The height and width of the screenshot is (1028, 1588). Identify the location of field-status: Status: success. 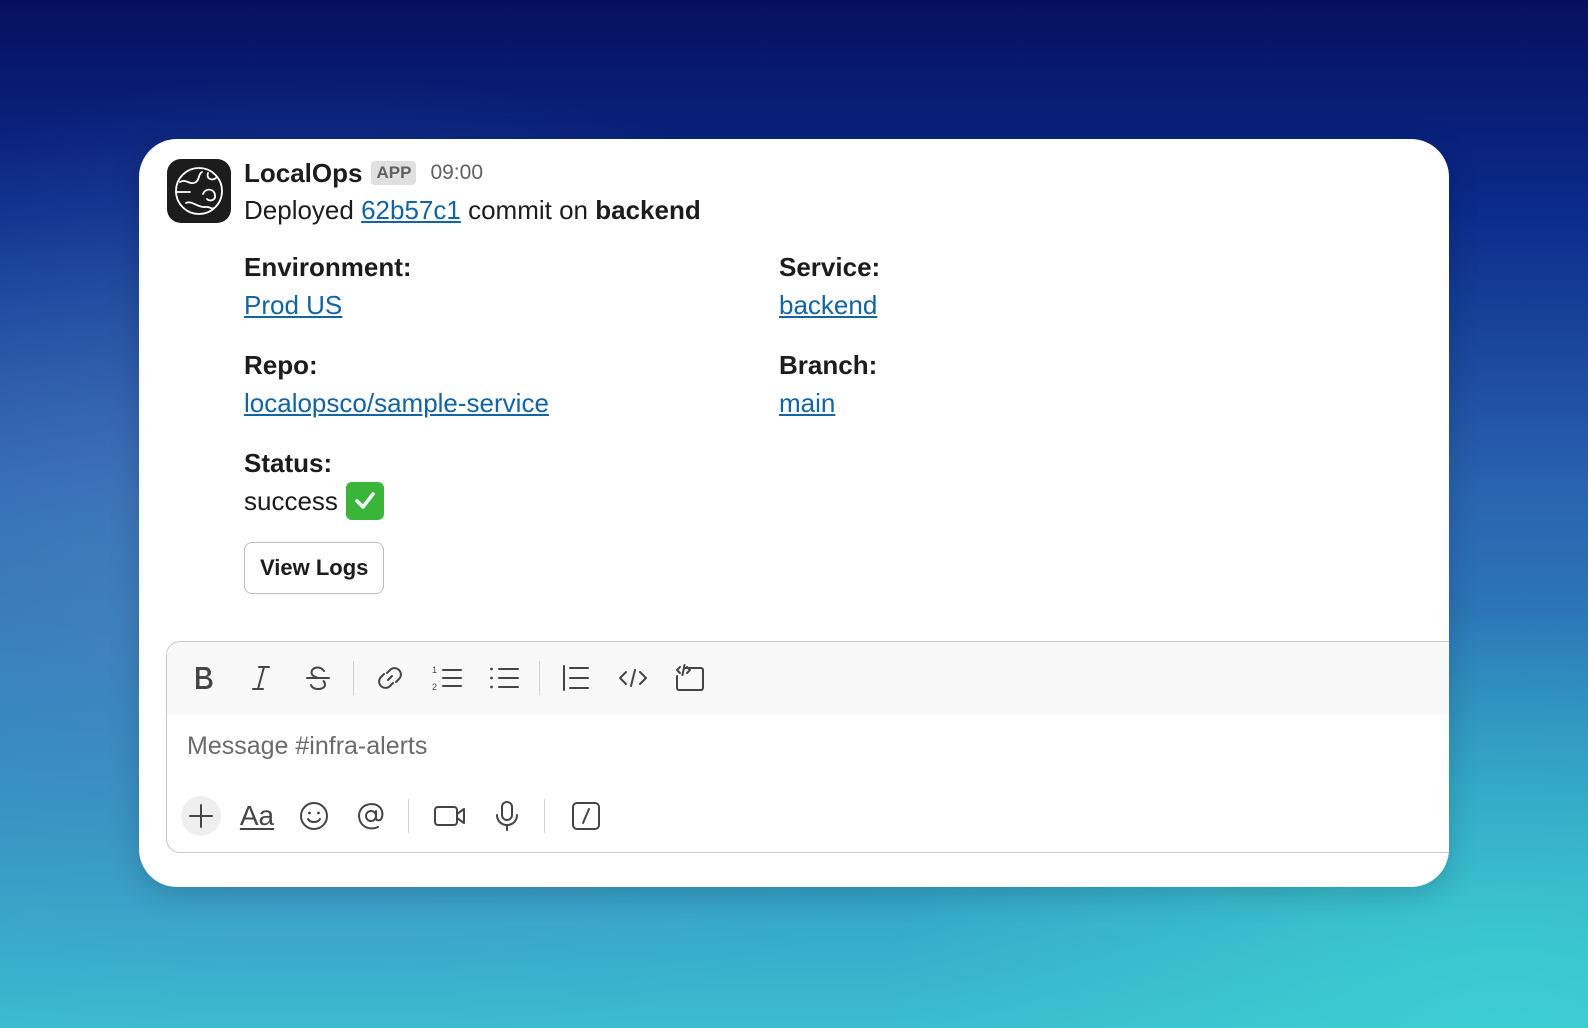
(511, 482).